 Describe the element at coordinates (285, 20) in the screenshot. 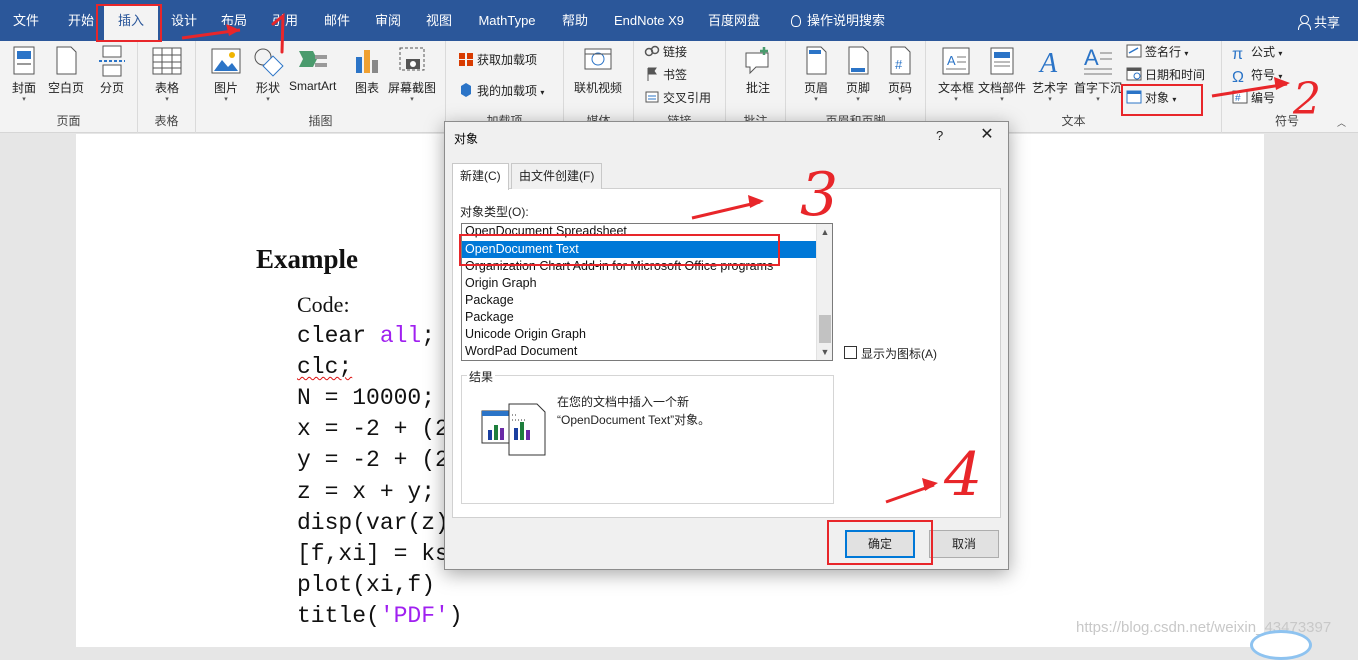

I see `tab-references: 引用` at that location.